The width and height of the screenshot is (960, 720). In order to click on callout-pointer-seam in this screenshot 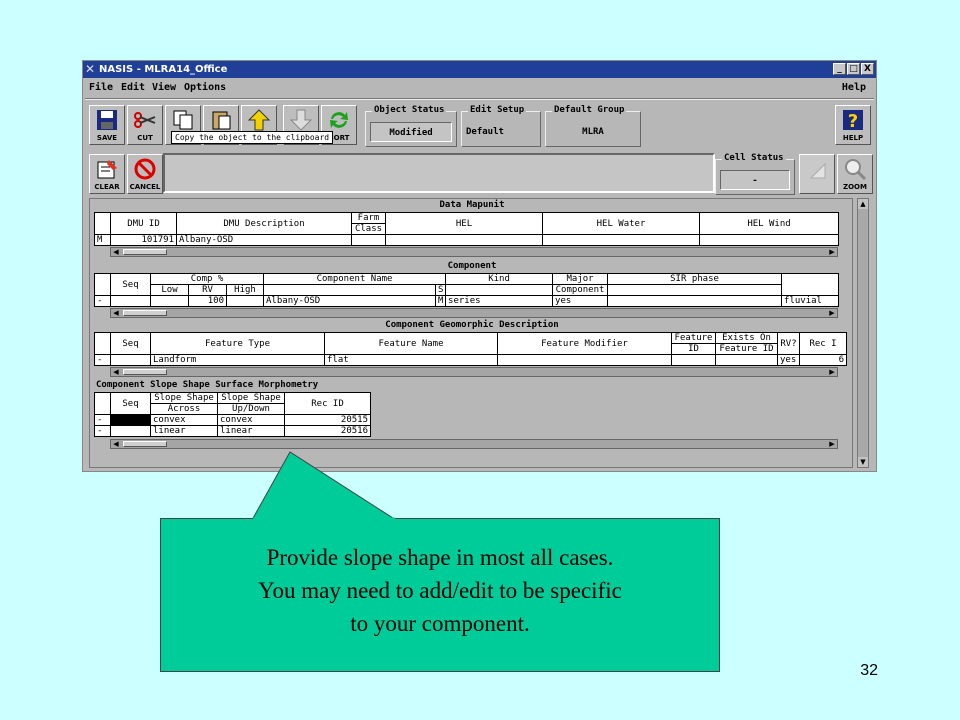, I will do `click(324, 519)`.